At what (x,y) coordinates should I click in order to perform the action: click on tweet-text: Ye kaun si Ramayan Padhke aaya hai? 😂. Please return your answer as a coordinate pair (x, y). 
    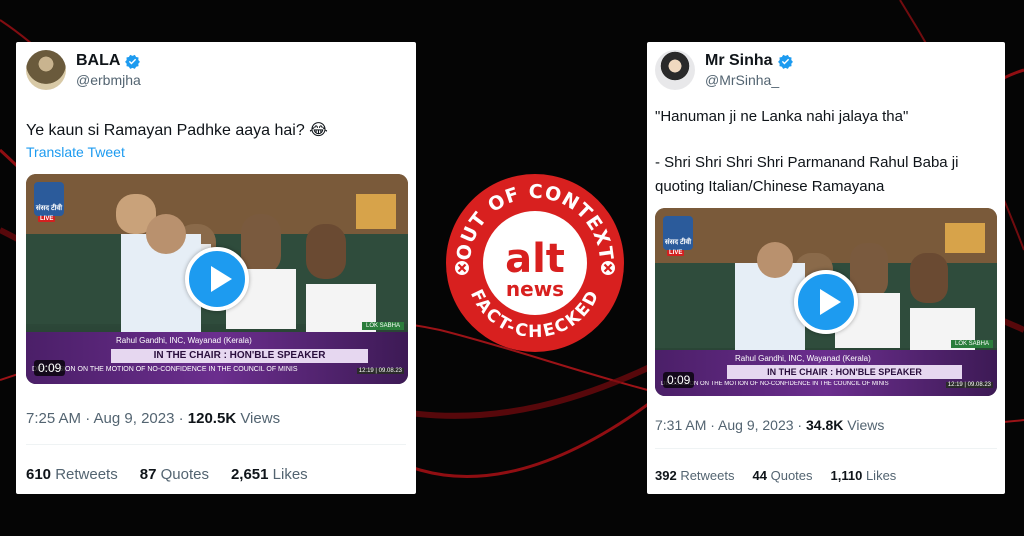
    Looking at the image, I should click on (177, 130).